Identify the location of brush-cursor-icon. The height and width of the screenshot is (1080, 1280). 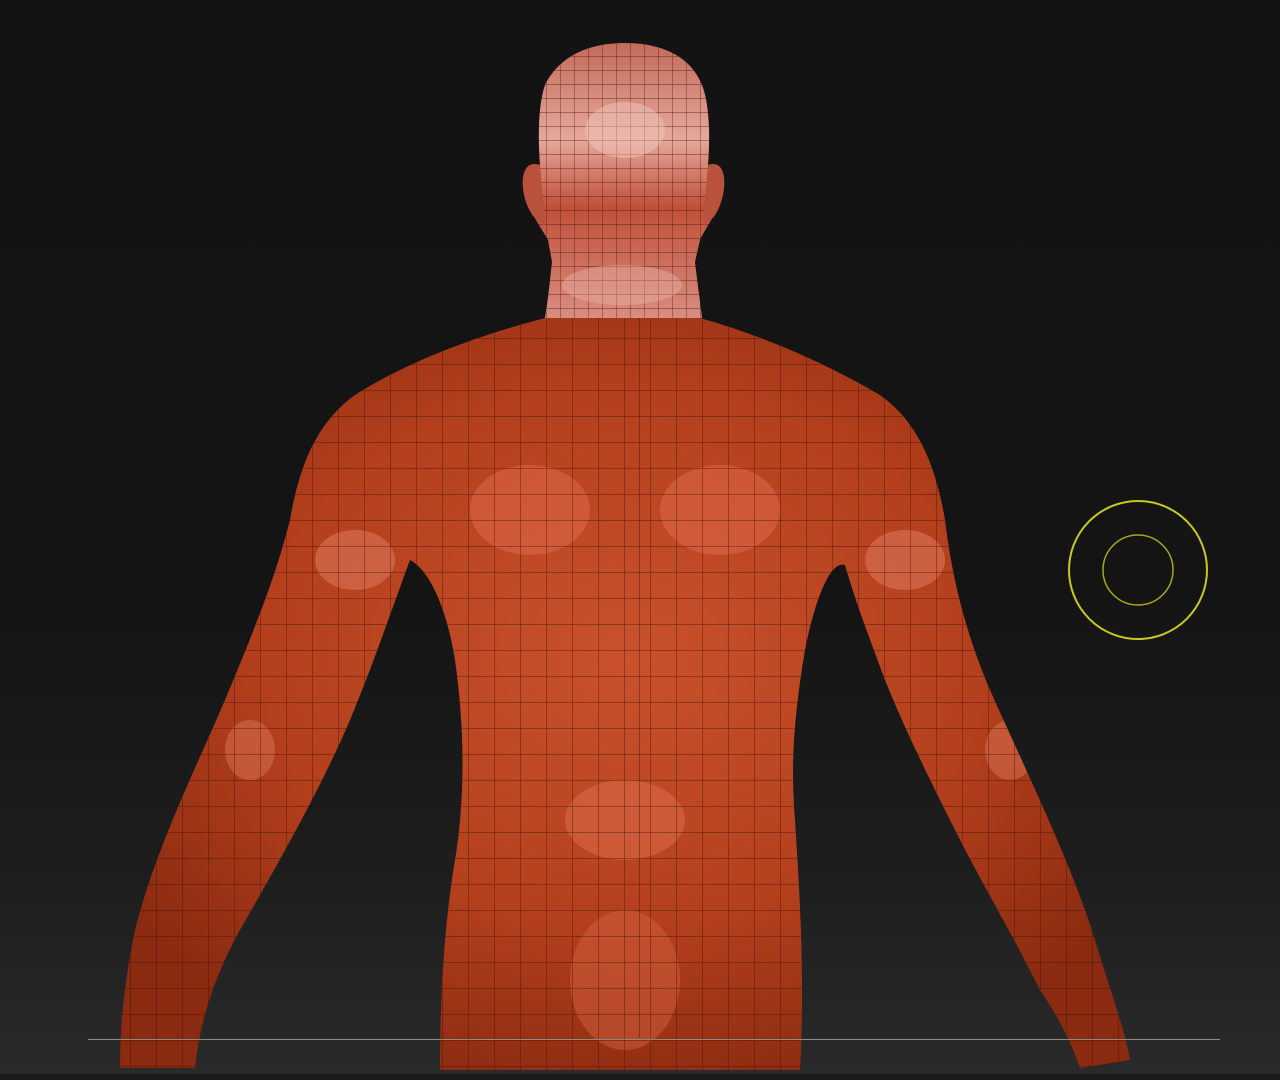
(1138, 570).